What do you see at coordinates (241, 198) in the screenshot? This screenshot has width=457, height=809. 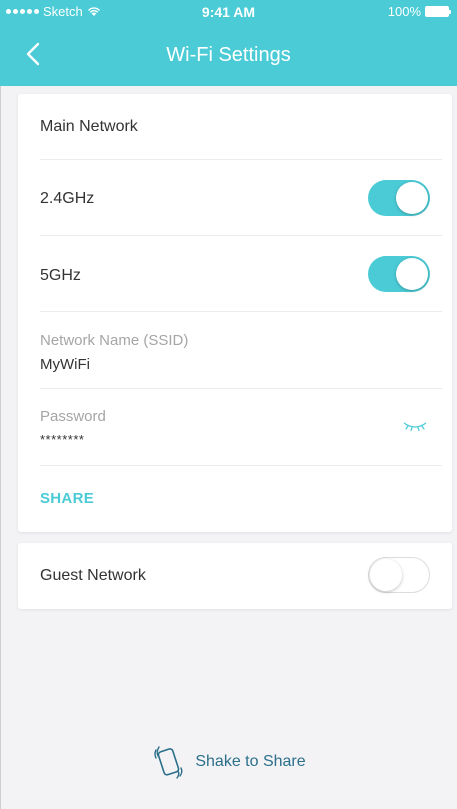 I see `band-24-row: 2.4GHz` at bounding box center [241, 198].